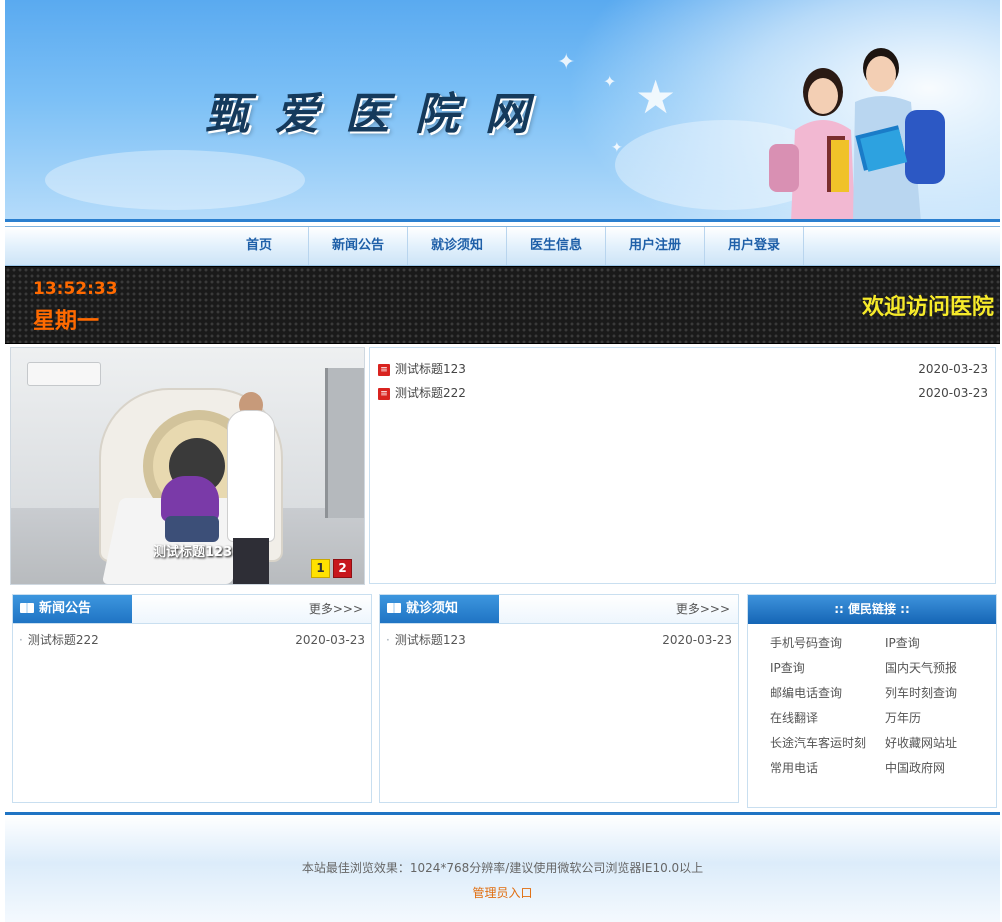  What do you see at coordinates (342, 568) in the screenshot?
I see `slide-page-2: 2` at bounding box center [342, 568].